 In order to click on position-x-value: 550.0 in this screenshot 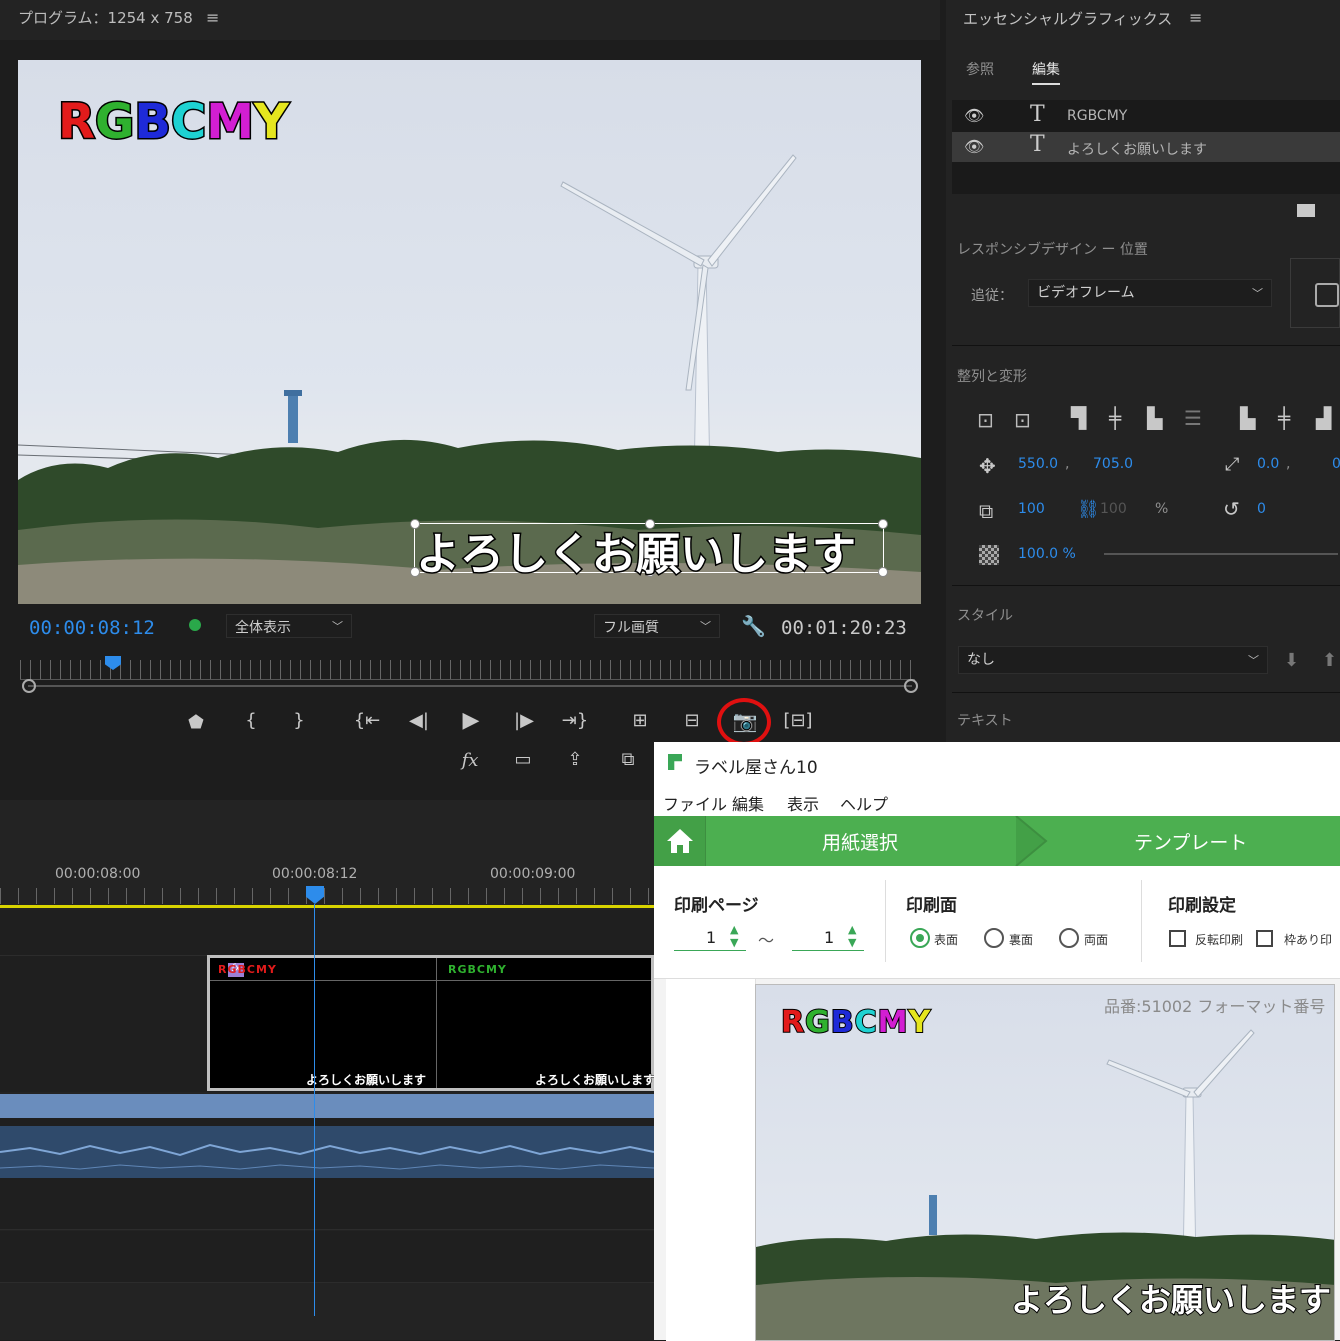, I will do `click(1038, 464)`.